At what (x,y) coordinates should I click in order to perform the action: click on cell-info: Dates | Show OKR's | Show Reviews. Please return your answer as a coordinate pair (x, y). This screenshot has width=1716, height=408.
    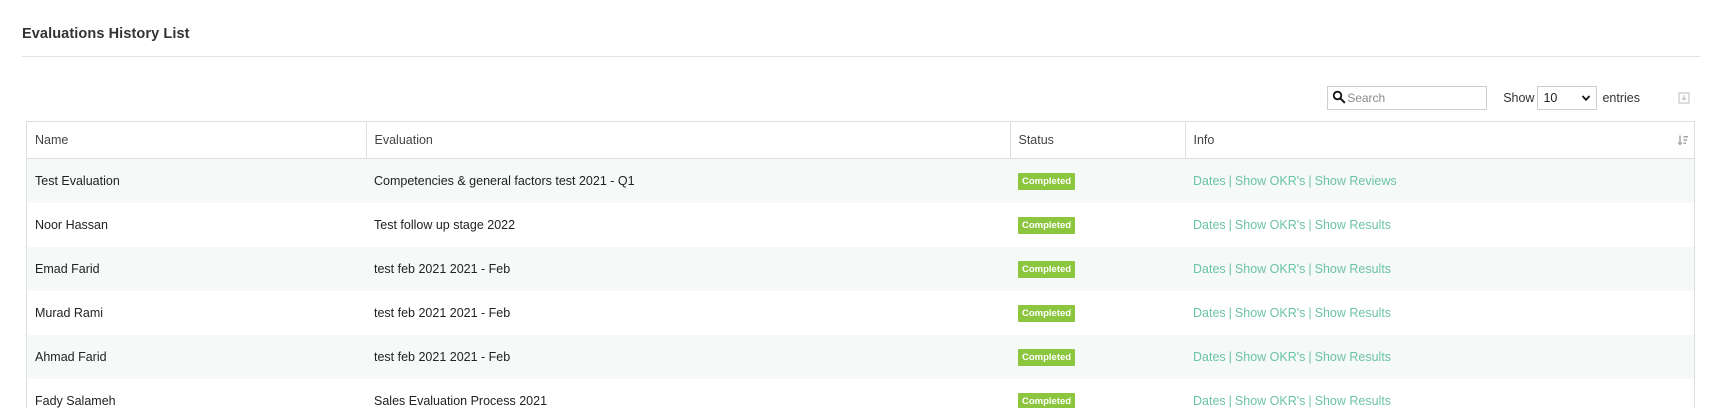
    Looking at the image, I should click on (1439, 180).